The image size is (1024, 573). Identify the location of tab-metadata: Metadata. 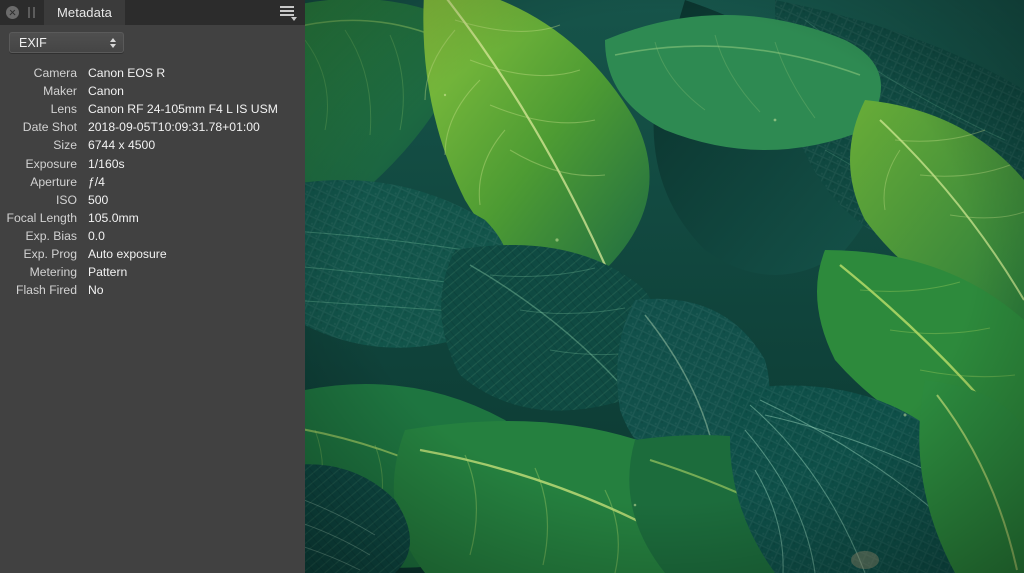
(85, 12).